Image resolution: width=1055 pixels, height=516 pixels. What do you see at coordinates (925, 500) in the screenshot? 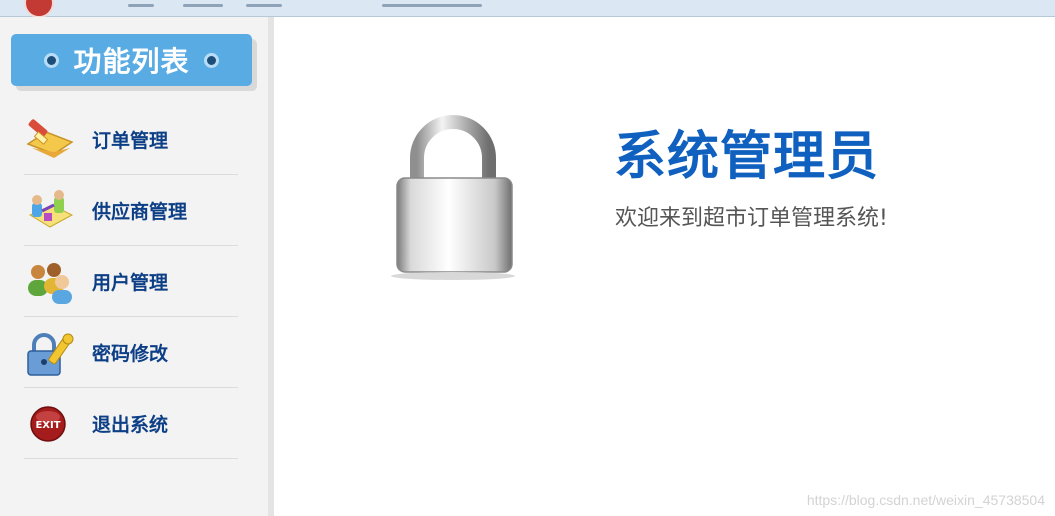
I see `watermark: https://blog.csdn.net/weixin_45738504` at bounding box center [925, 500].